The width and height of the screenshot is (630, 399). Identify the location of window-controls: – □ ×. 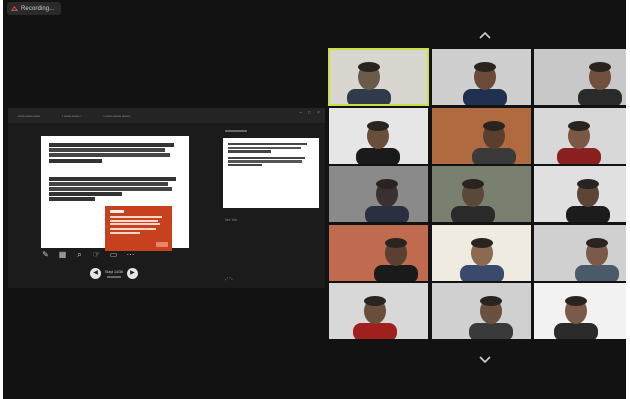
(309, 113).